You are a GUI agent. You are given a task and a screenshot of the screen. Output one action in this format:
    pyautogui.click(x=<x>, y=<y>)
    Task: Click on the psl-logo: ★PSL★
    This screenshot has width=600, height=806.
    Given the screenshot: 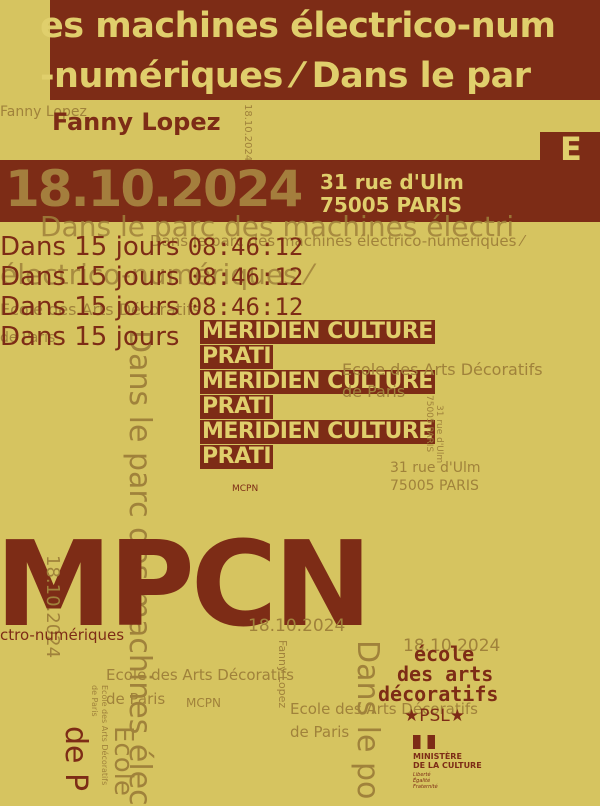 What is the action you would take?
    pyautogui.click(x=434, y=716)
    